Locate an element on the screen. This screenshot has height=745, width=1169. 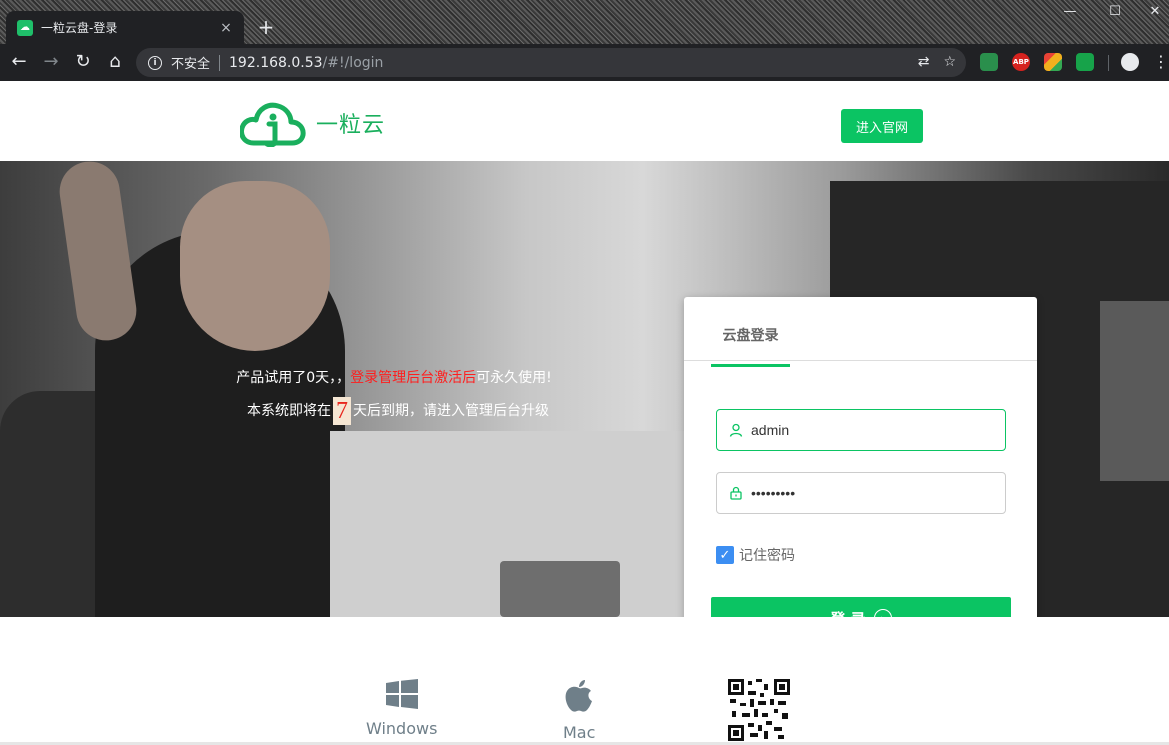
url-path: /#!/login is located at coordinates (353, 63).